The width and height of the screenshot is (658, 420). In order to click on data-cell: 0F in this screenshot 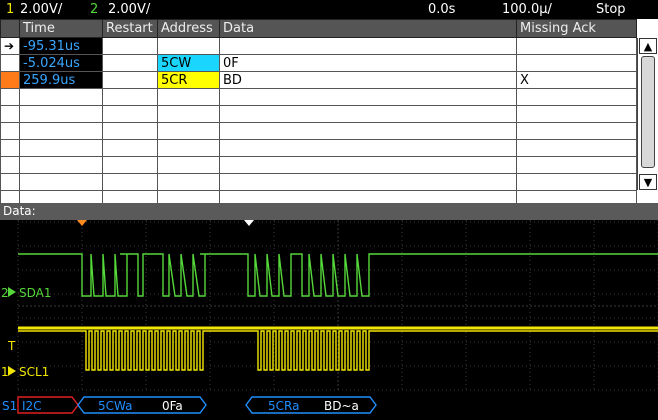, I will do `click(368, 63)`.